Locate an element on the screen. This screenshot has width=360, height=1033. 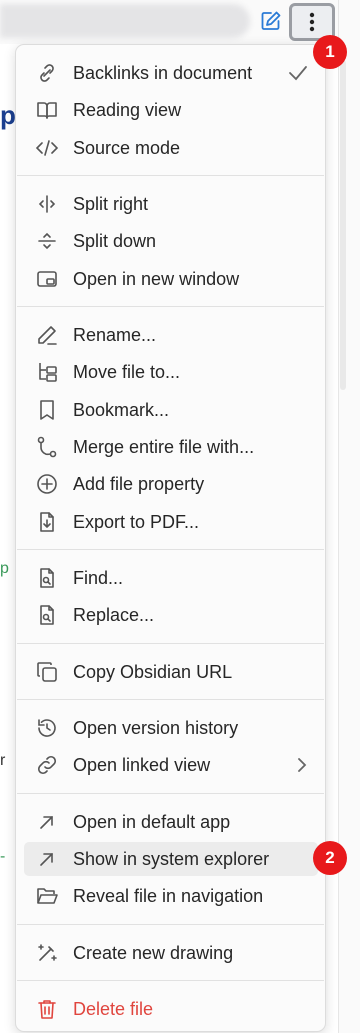
menu-item-label: Backlinks in document is located at coordinates (163, 72).